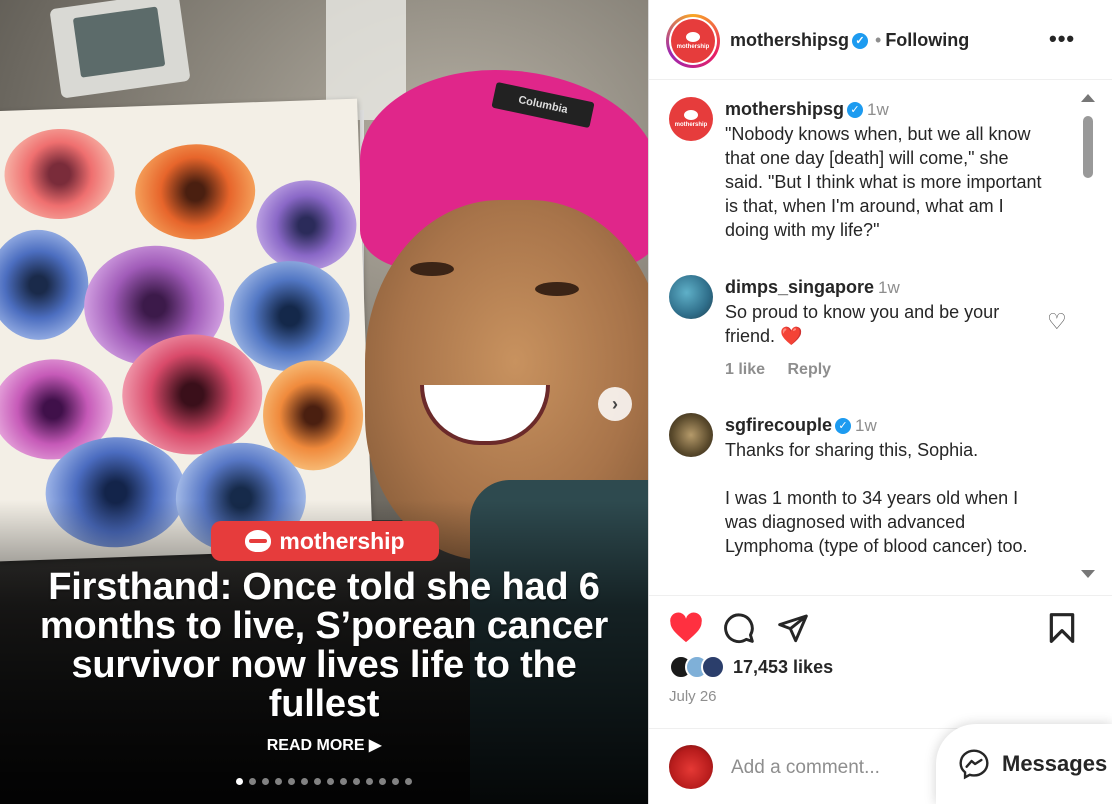 The image size is (1112, 804). I want to click on right-eye, so click(557, 289).